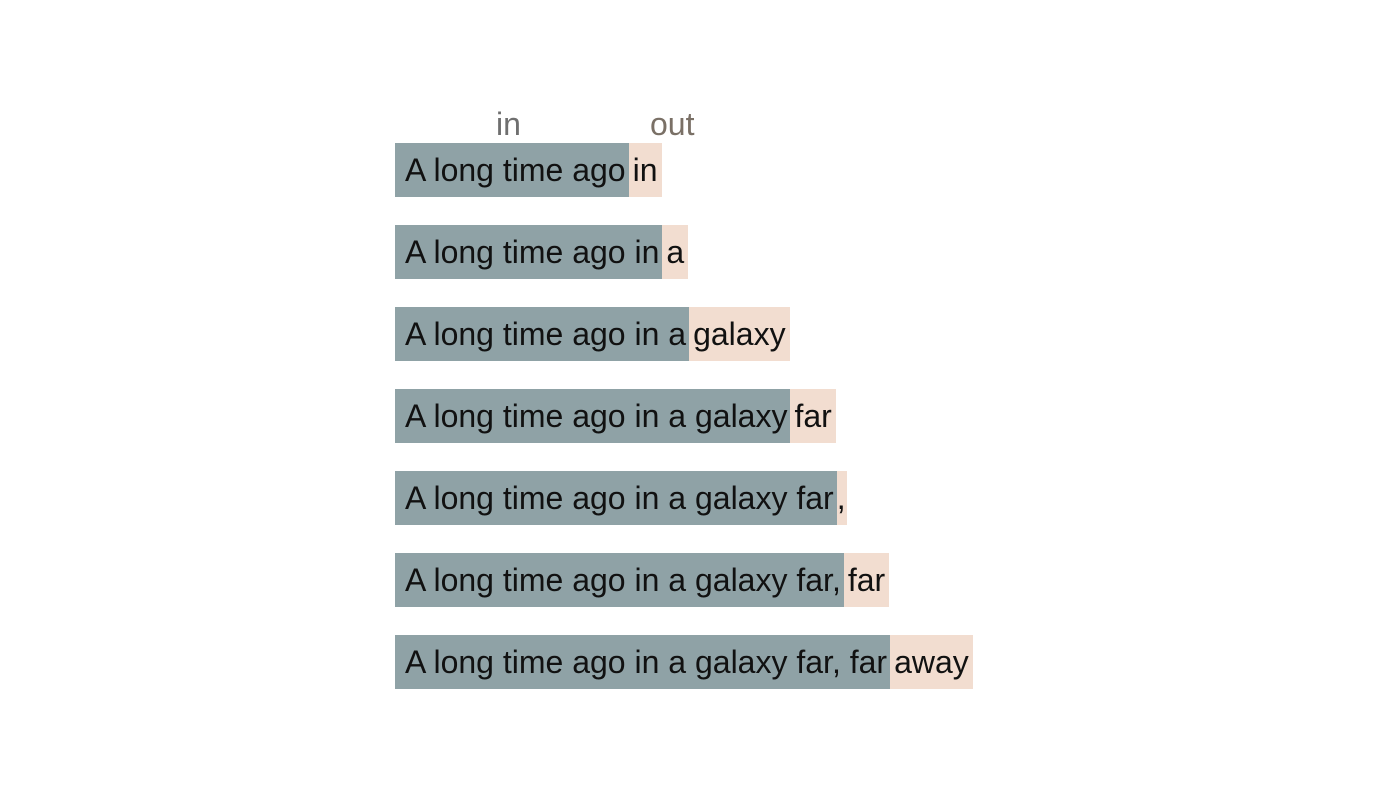 The image size is (1400, 794). I want to click on output-token: ,, so click(841, 498).